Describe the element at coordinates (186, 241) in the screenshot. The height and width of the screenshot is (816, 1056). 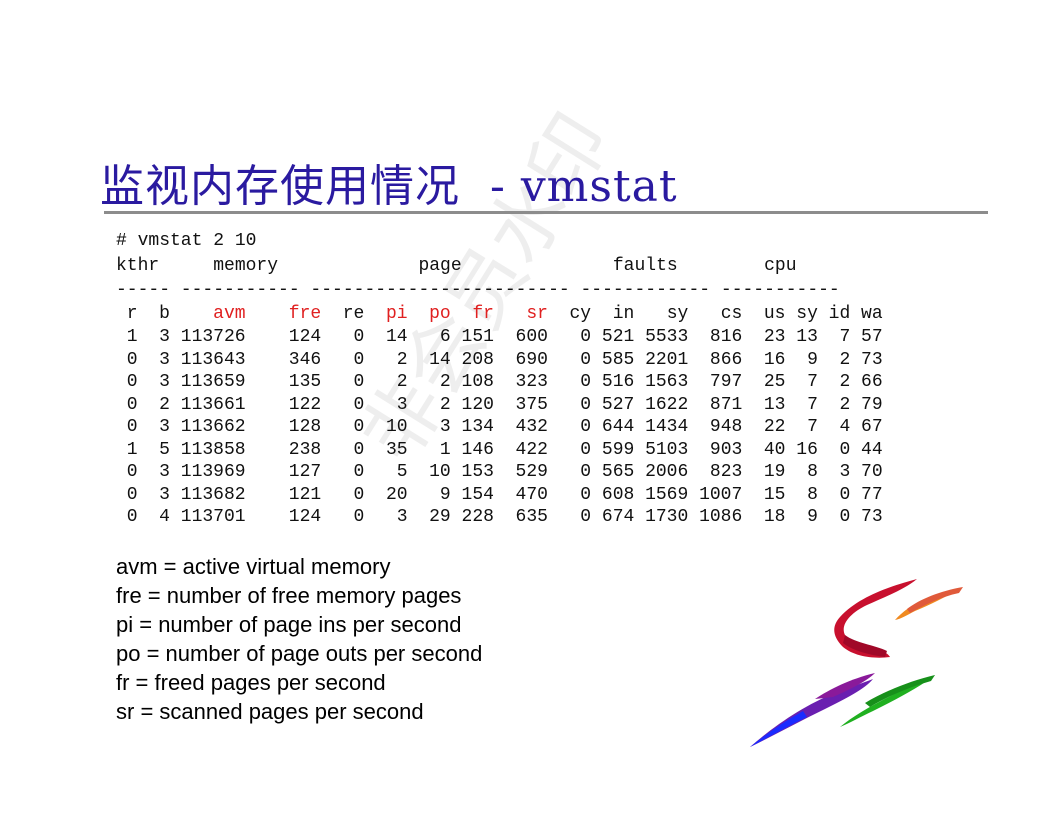
I see `command-line: # vmstat 2 10` at that location.